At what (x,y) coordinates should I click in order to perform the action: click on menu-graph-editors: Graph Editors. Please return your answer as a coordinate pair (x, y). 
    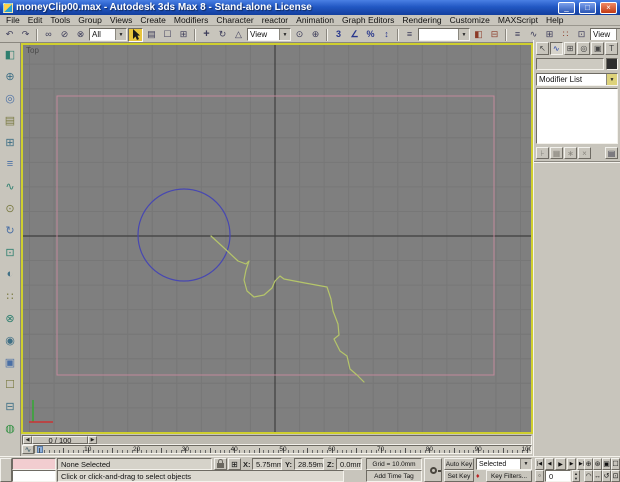
    Looking at the image, I should click on (368, 20).